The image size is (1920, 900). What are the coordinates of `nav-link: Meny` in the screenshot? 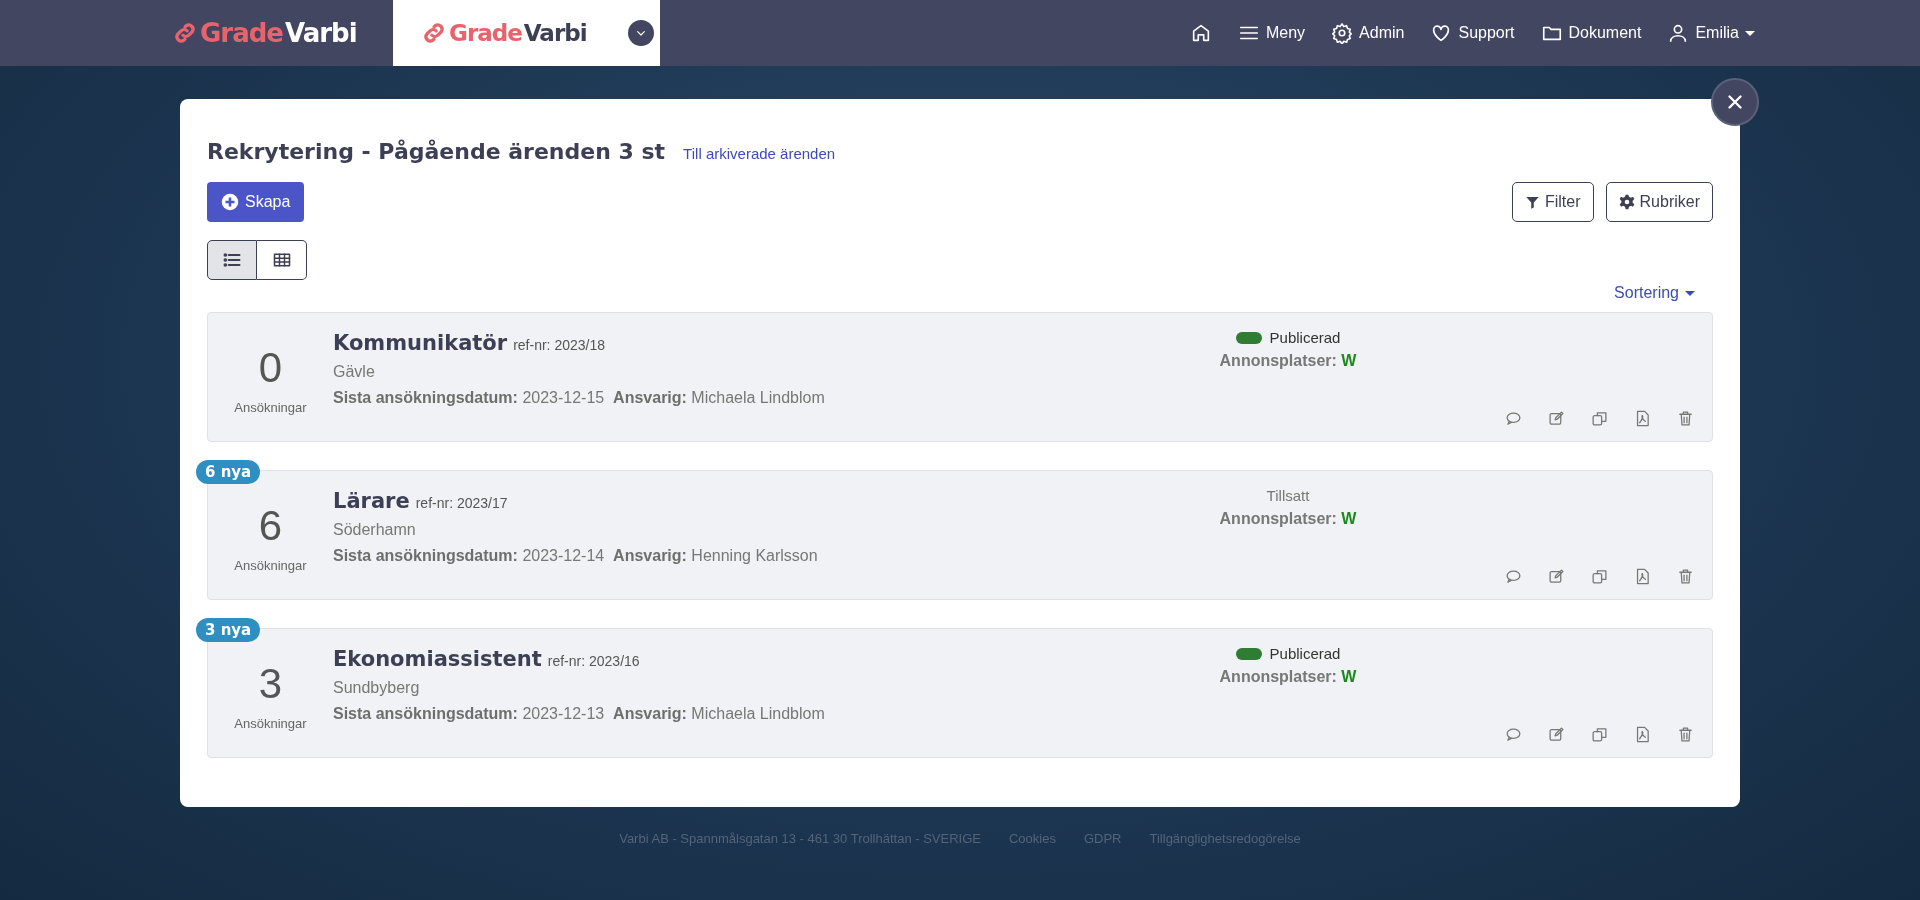 It's located at (1272, 33).